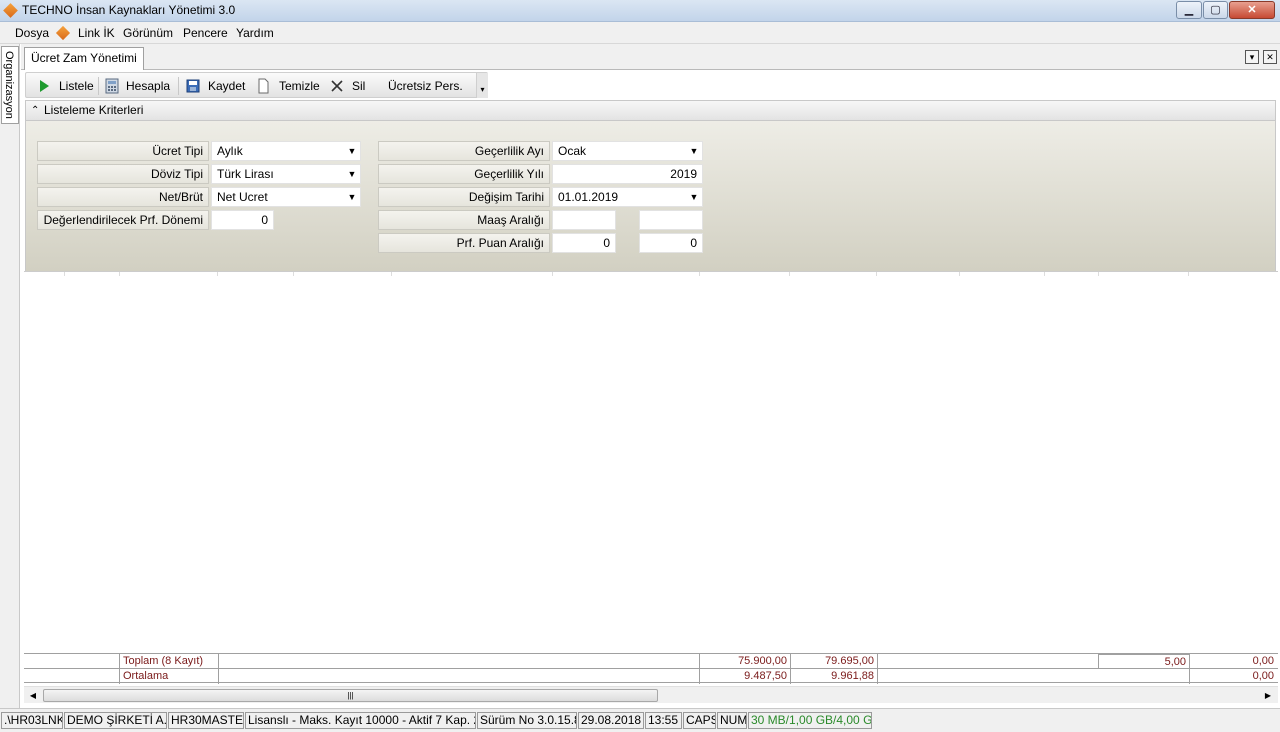 This screenshot has height=732, width=1280. Describe the element at coordinates (650, 110) in the screenshot. I see `criteria-header: ⌃ Listeleme Kriterleri` at that location.